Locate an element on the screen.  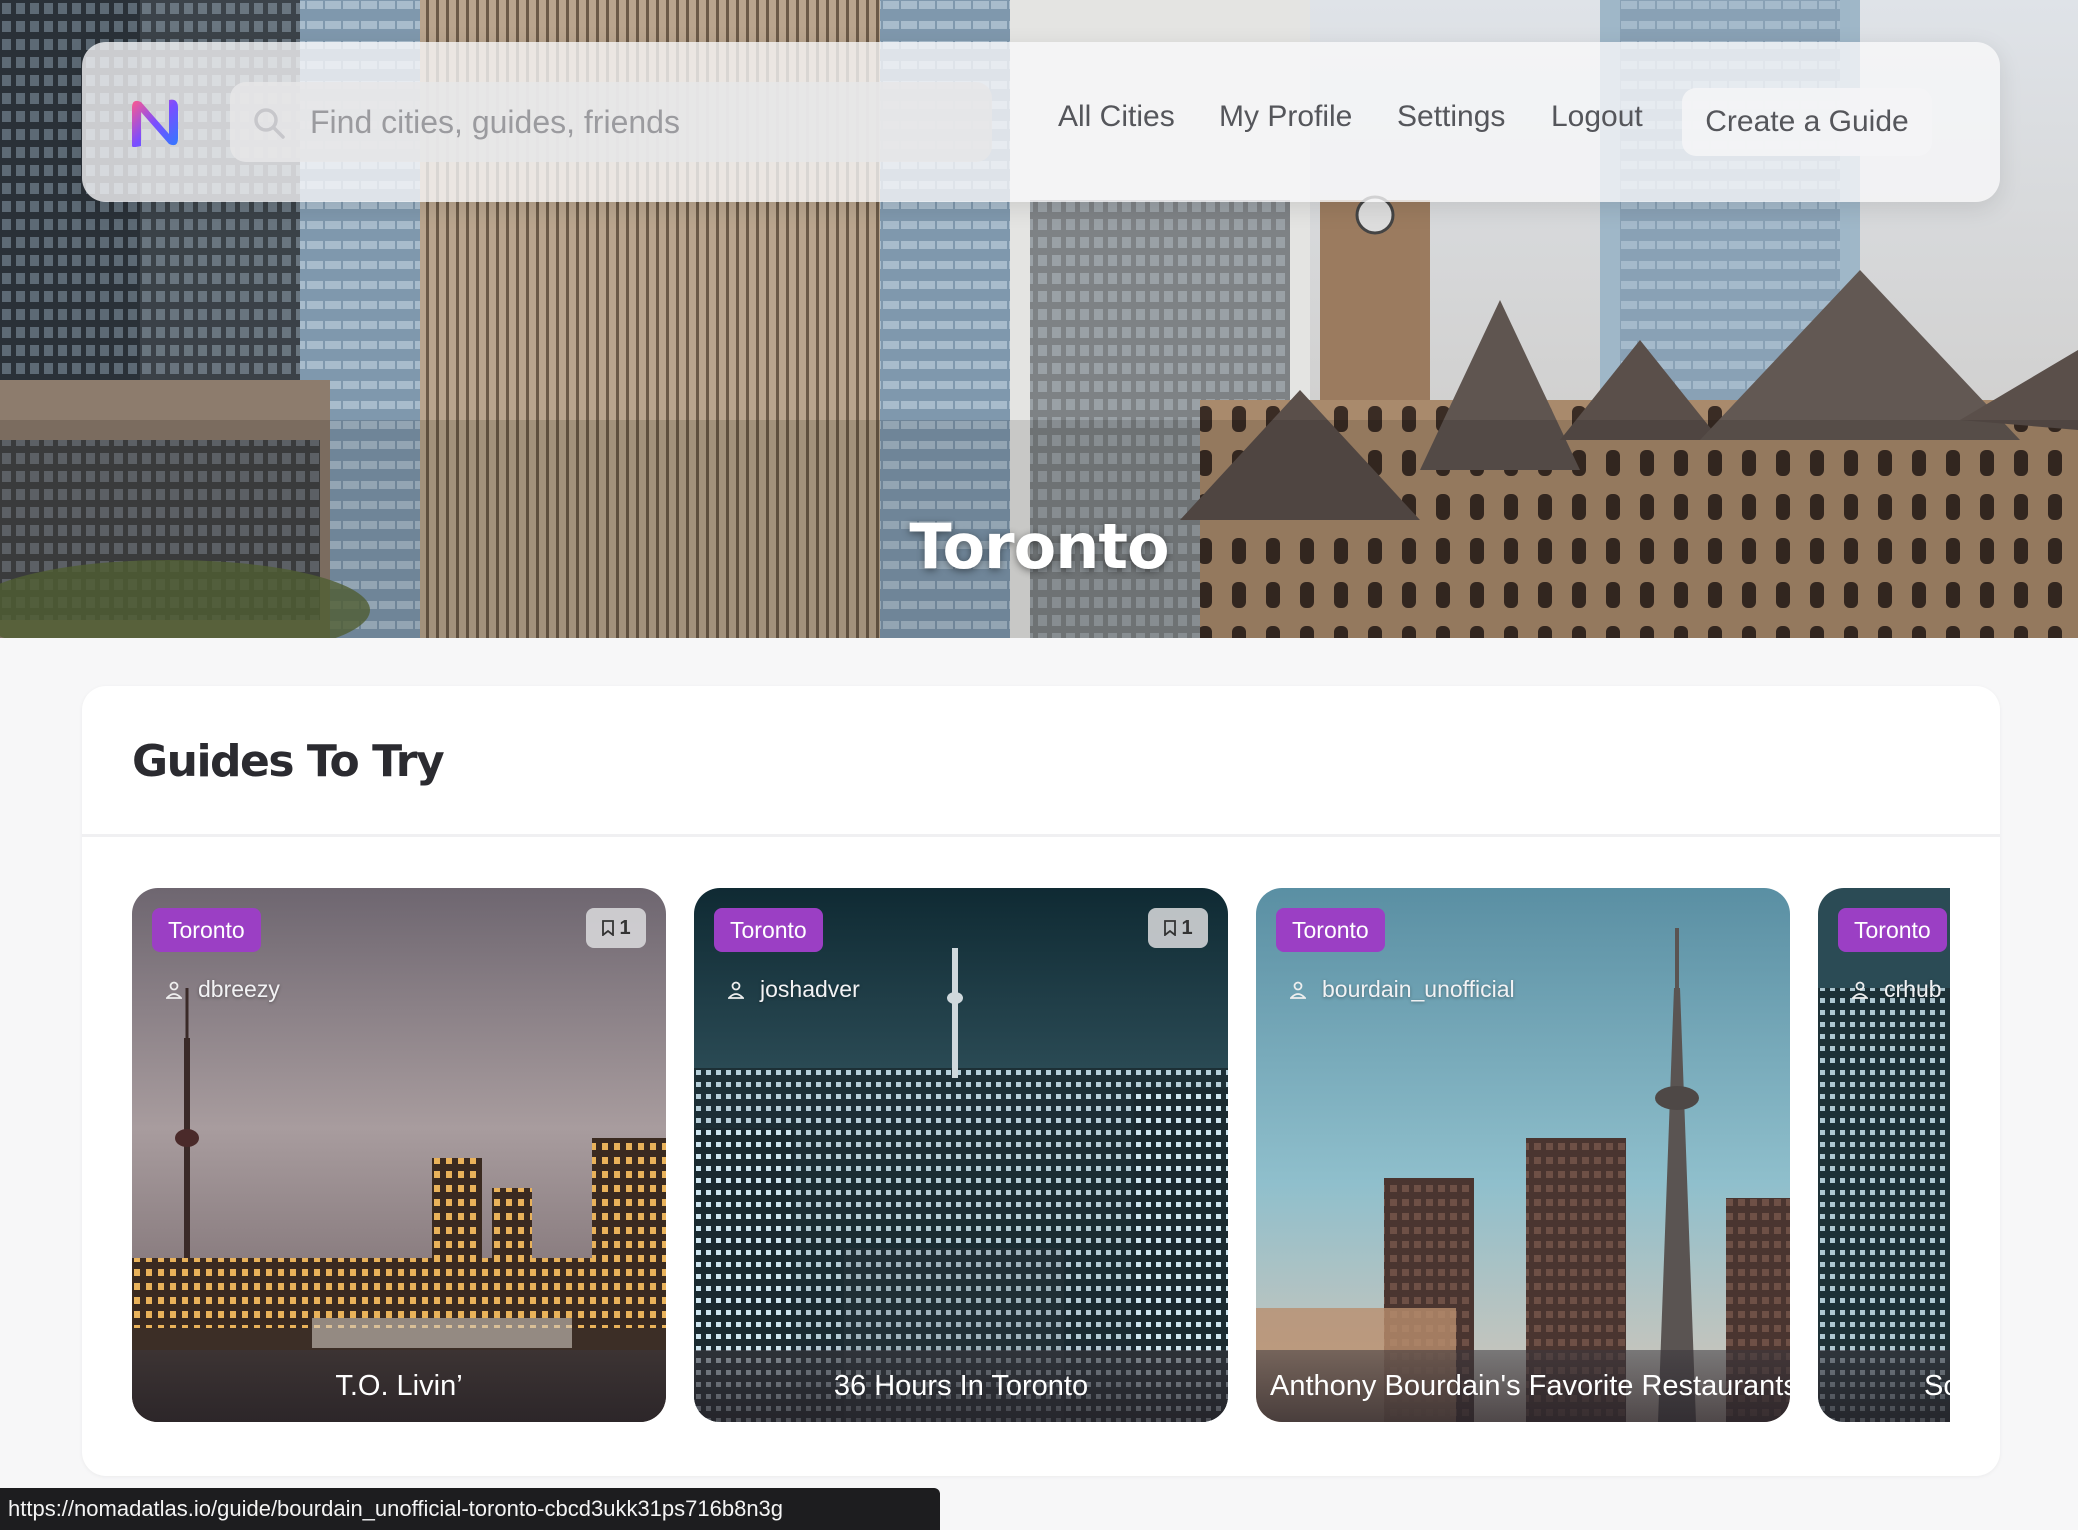
nomad-atlas-logo-icon is located at coordinates (155, 123).